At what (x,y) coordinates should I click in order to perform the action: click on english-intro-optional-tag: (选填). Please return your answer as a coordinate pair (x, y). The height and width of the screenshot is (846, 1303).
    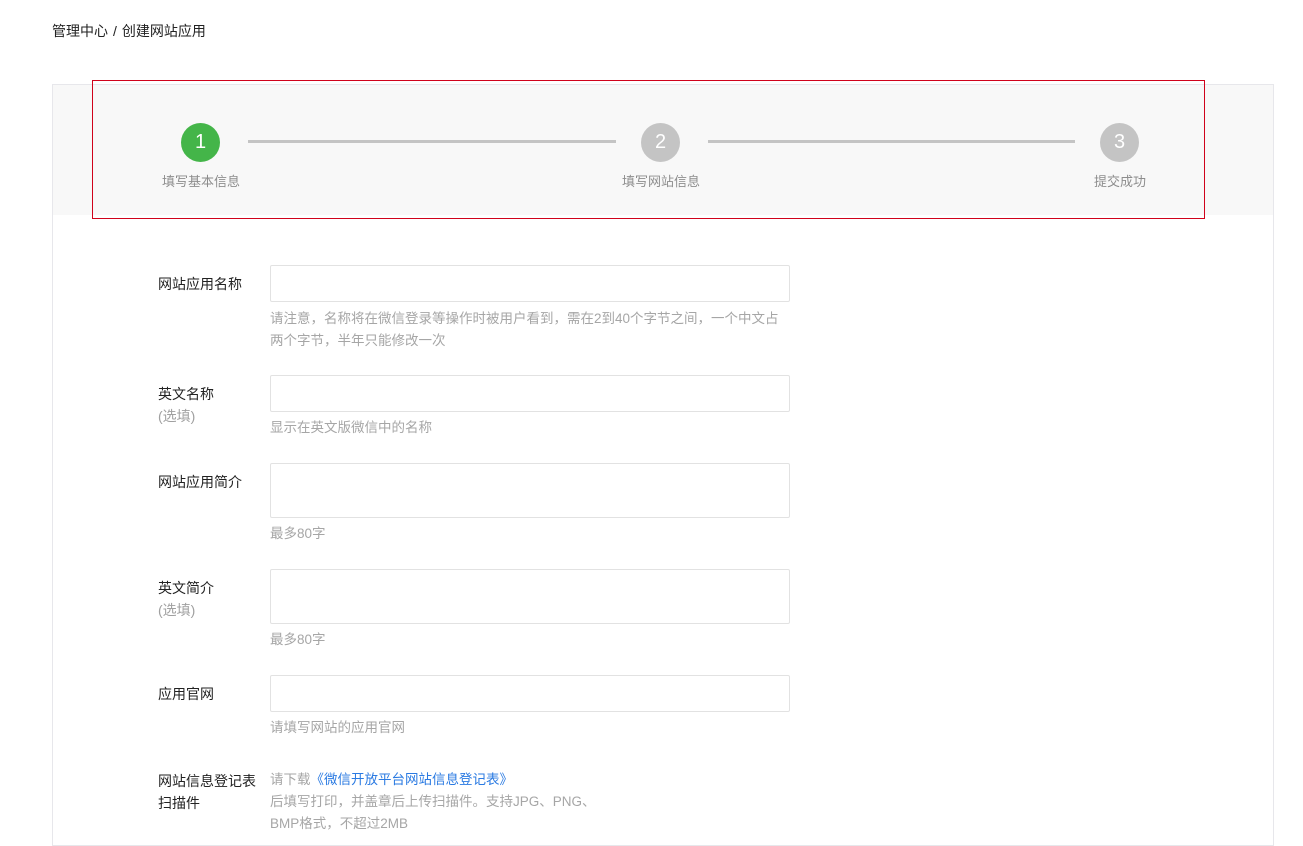
    Looking at the image, I should click on (177, 610).